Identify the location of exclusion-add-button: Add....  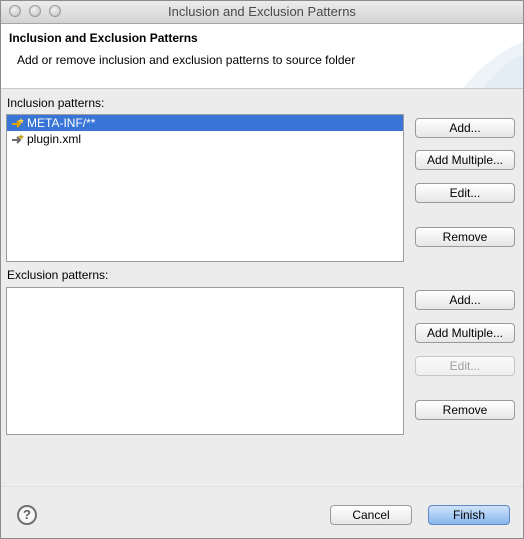
(465, 300).